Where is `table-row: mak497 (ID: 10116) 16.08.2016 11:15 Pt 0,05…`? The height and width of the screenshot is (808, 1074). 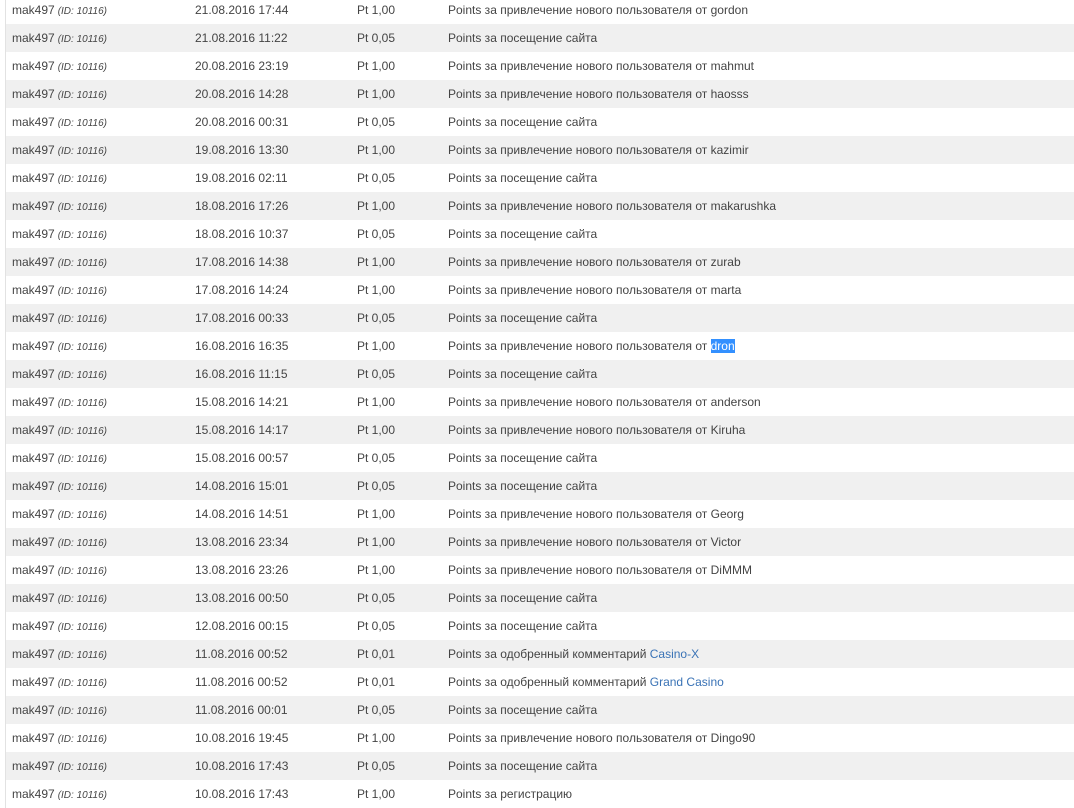
table-row: mak497 (ID: 10116) 16.08.2016 11:15 Pt 0,05… is located at coordinates (540, 374).